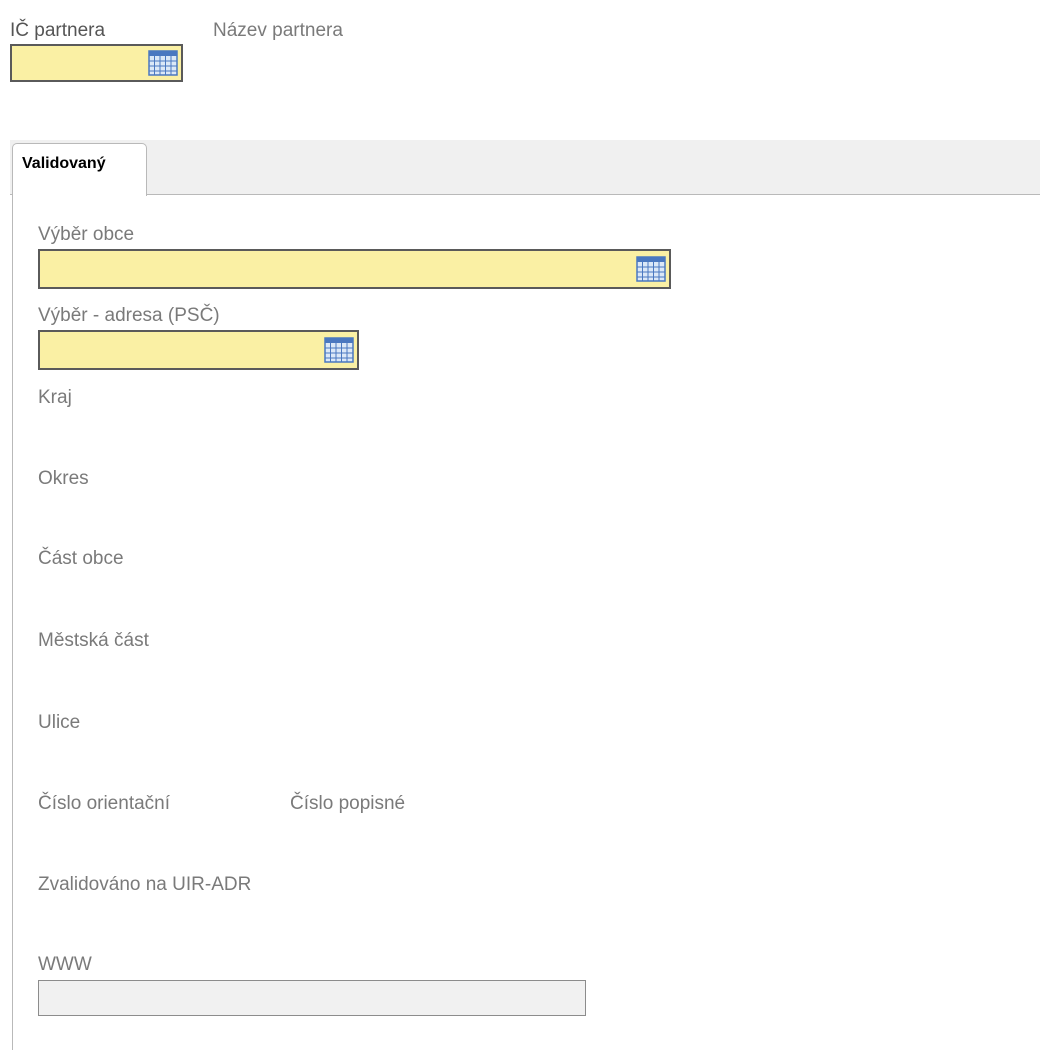  I want to click on address-lookup-field, so click(198, 350).